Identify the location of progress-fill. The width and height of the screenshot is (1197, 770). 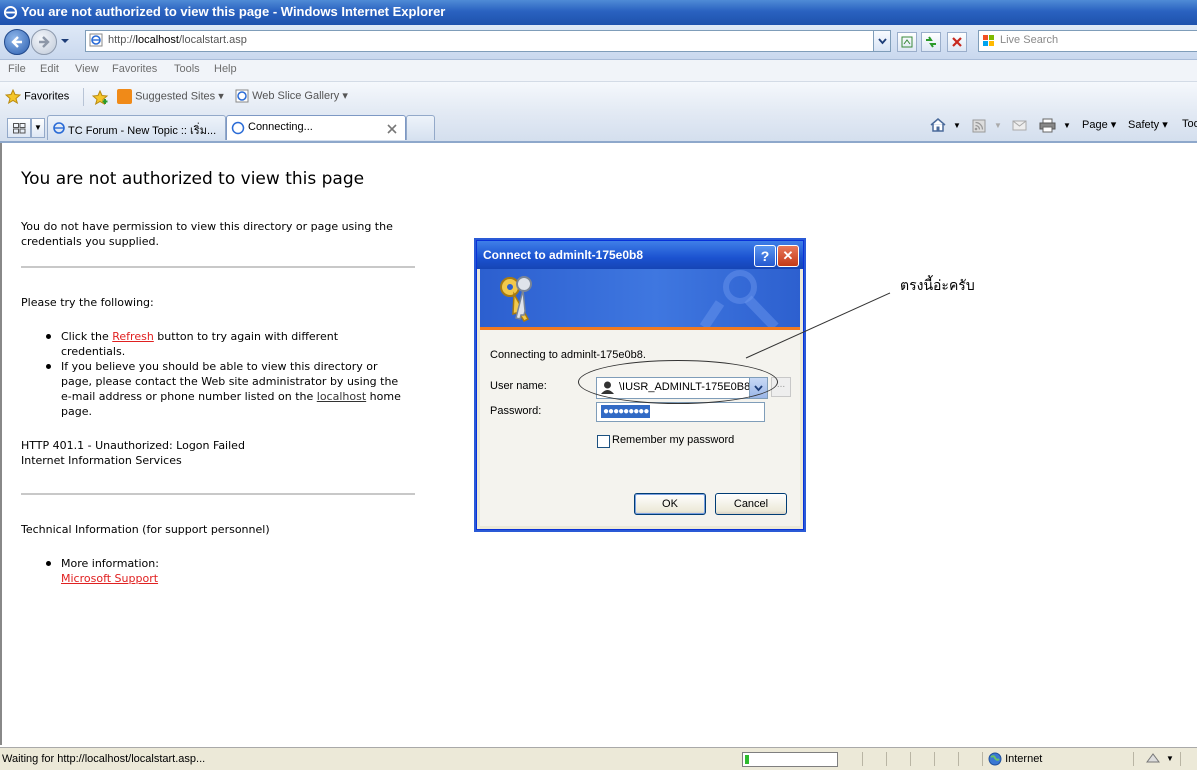
(747, 759).